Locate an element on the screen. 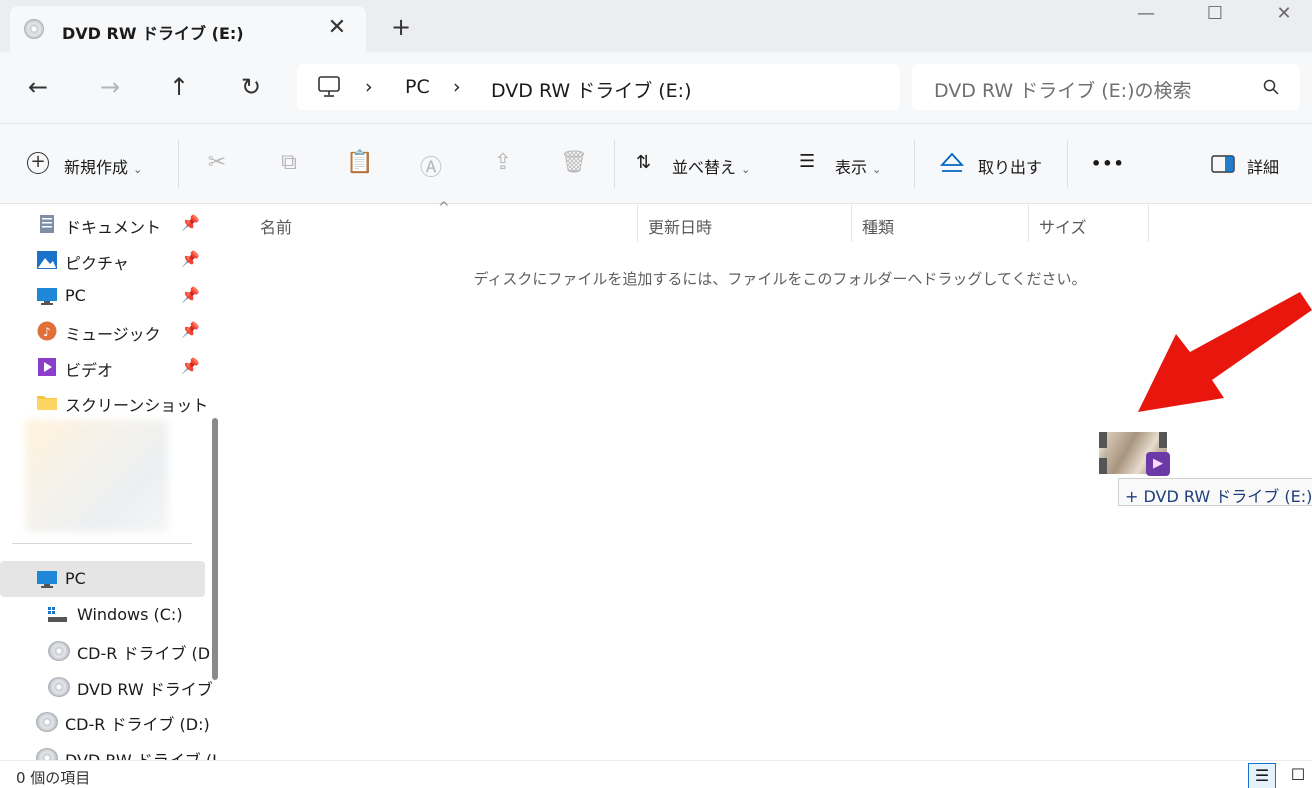  sidebar-item-label: PC is located at coordinates (75, 578).